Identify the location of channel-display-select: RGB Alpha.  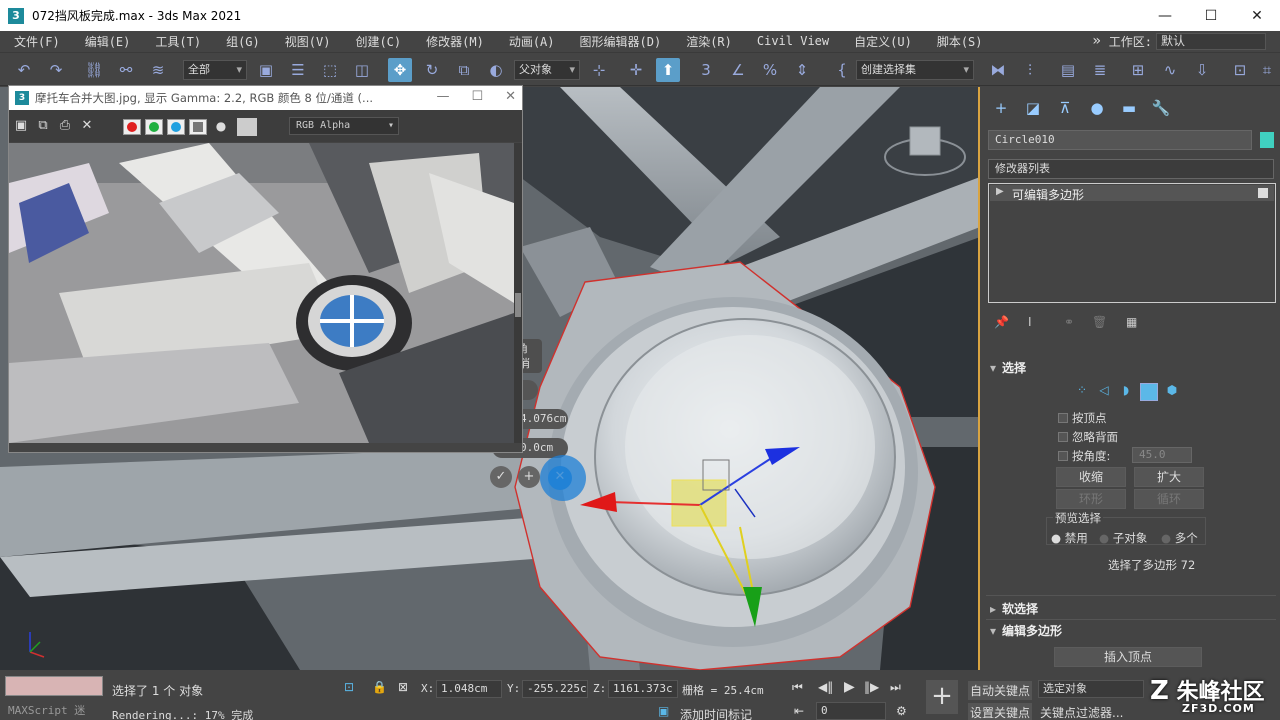
(344, 126).